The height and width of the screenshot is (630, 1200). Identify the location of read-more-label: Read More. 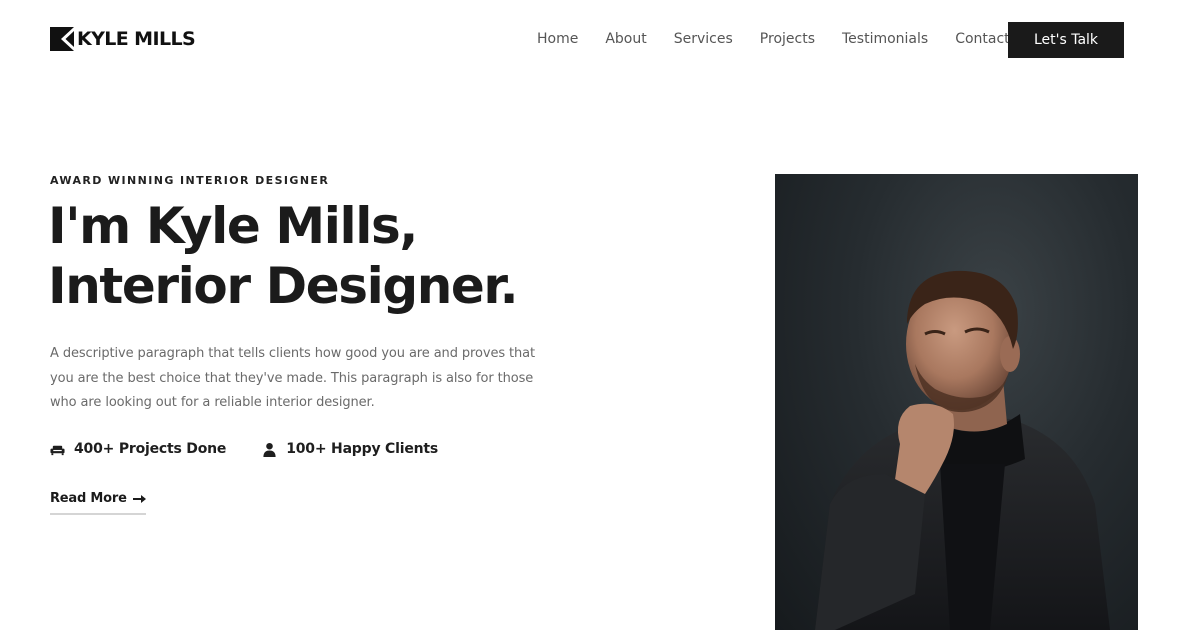
(88, 498).